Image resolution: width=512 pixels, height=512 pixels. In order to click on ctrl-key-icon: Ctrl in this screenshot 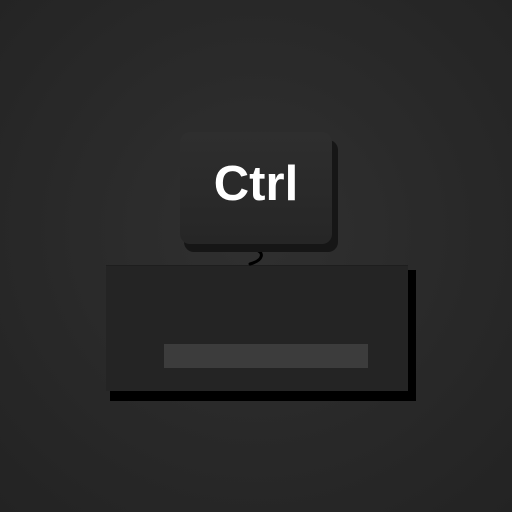, I will do `click(259, 192)`.